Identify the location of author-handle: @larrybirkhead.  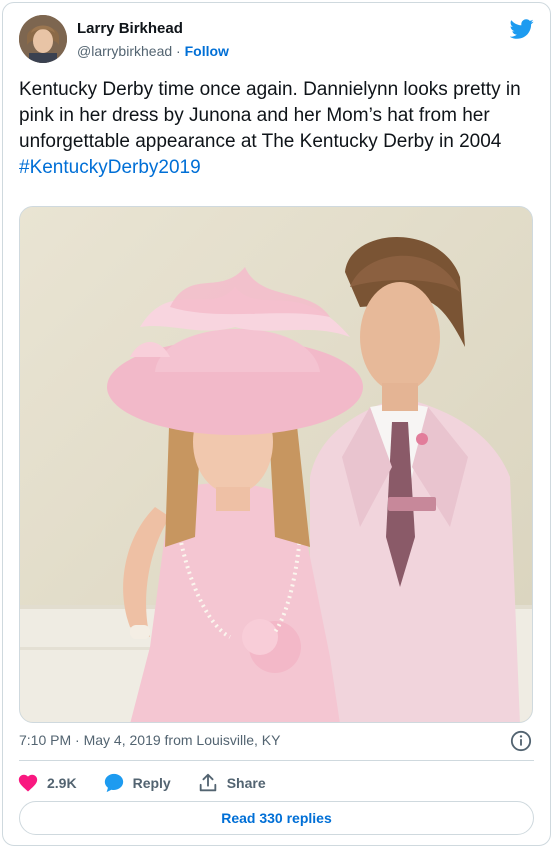
(124, 51).